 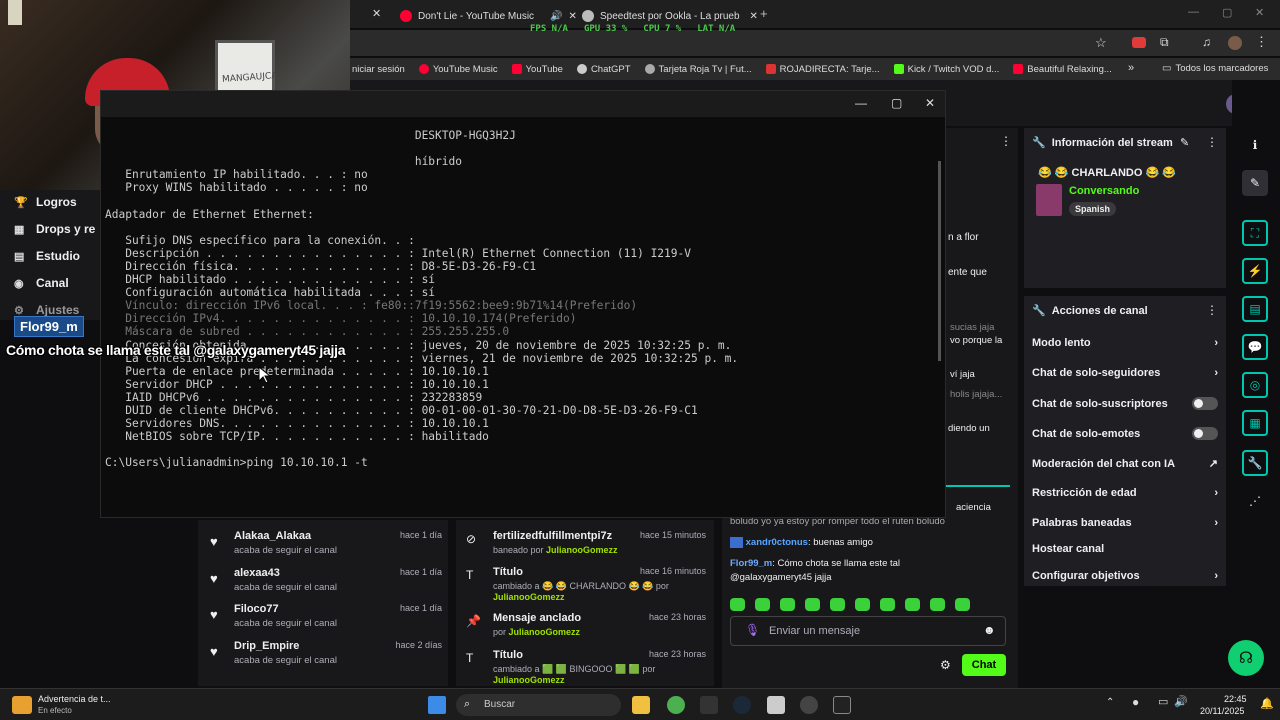 I want to click on adblock-icon, so click(x=1139, y=42).